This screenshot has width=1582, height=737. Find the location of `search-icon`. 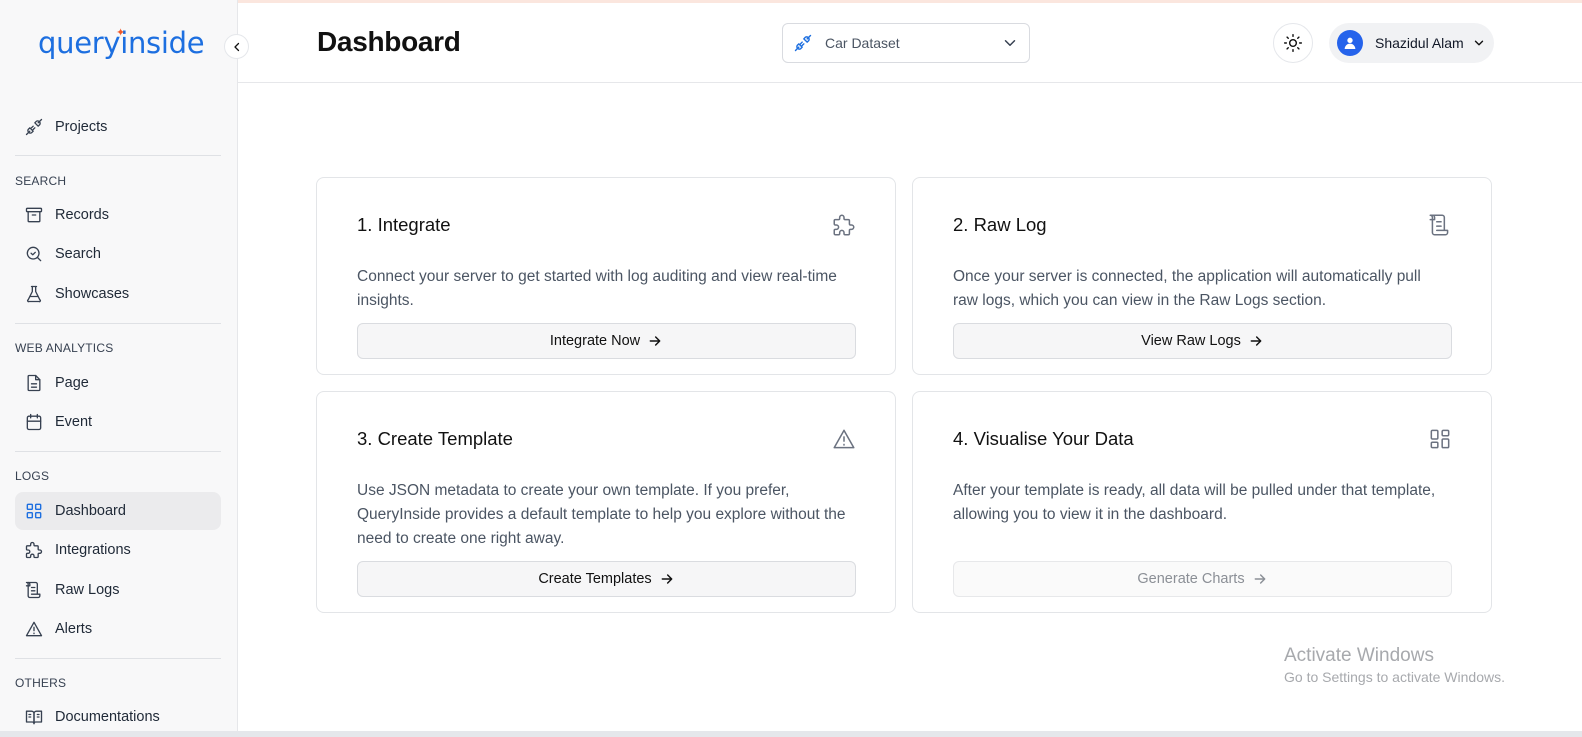

search-icon is located at coordinates (34, 254).